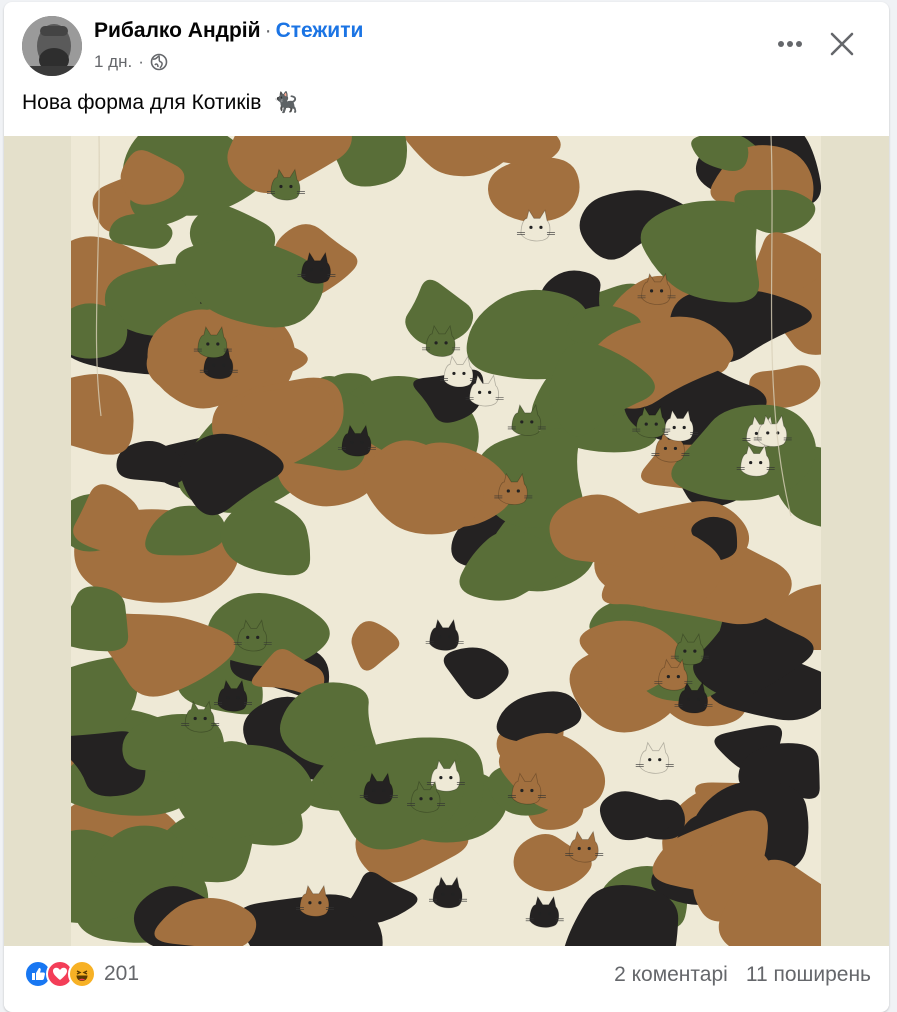  I want to click on post-caption: Нова форма для Котиків, so click(142, 102).